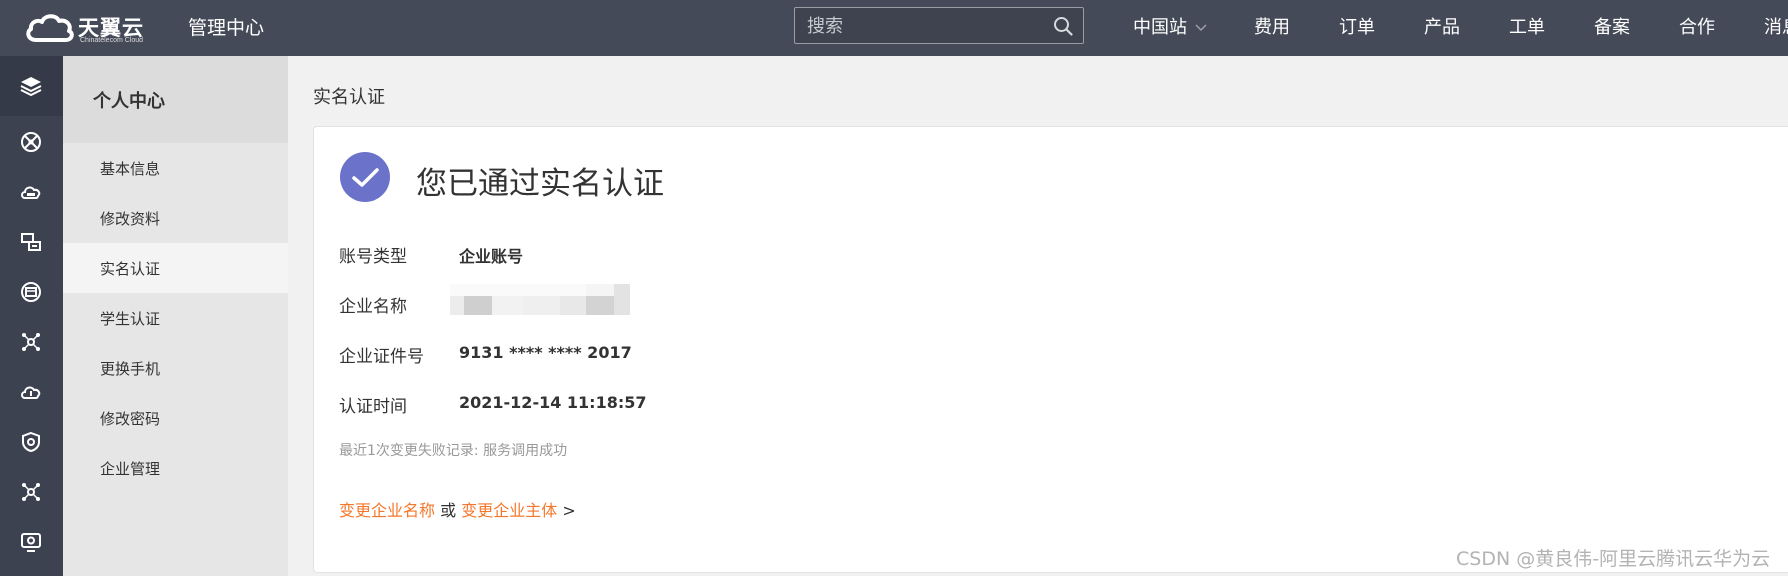  What do you see at coordinates (31, 192) in the screenshot?
I see `cloud-host-icon` at bounding box center [31, 192].